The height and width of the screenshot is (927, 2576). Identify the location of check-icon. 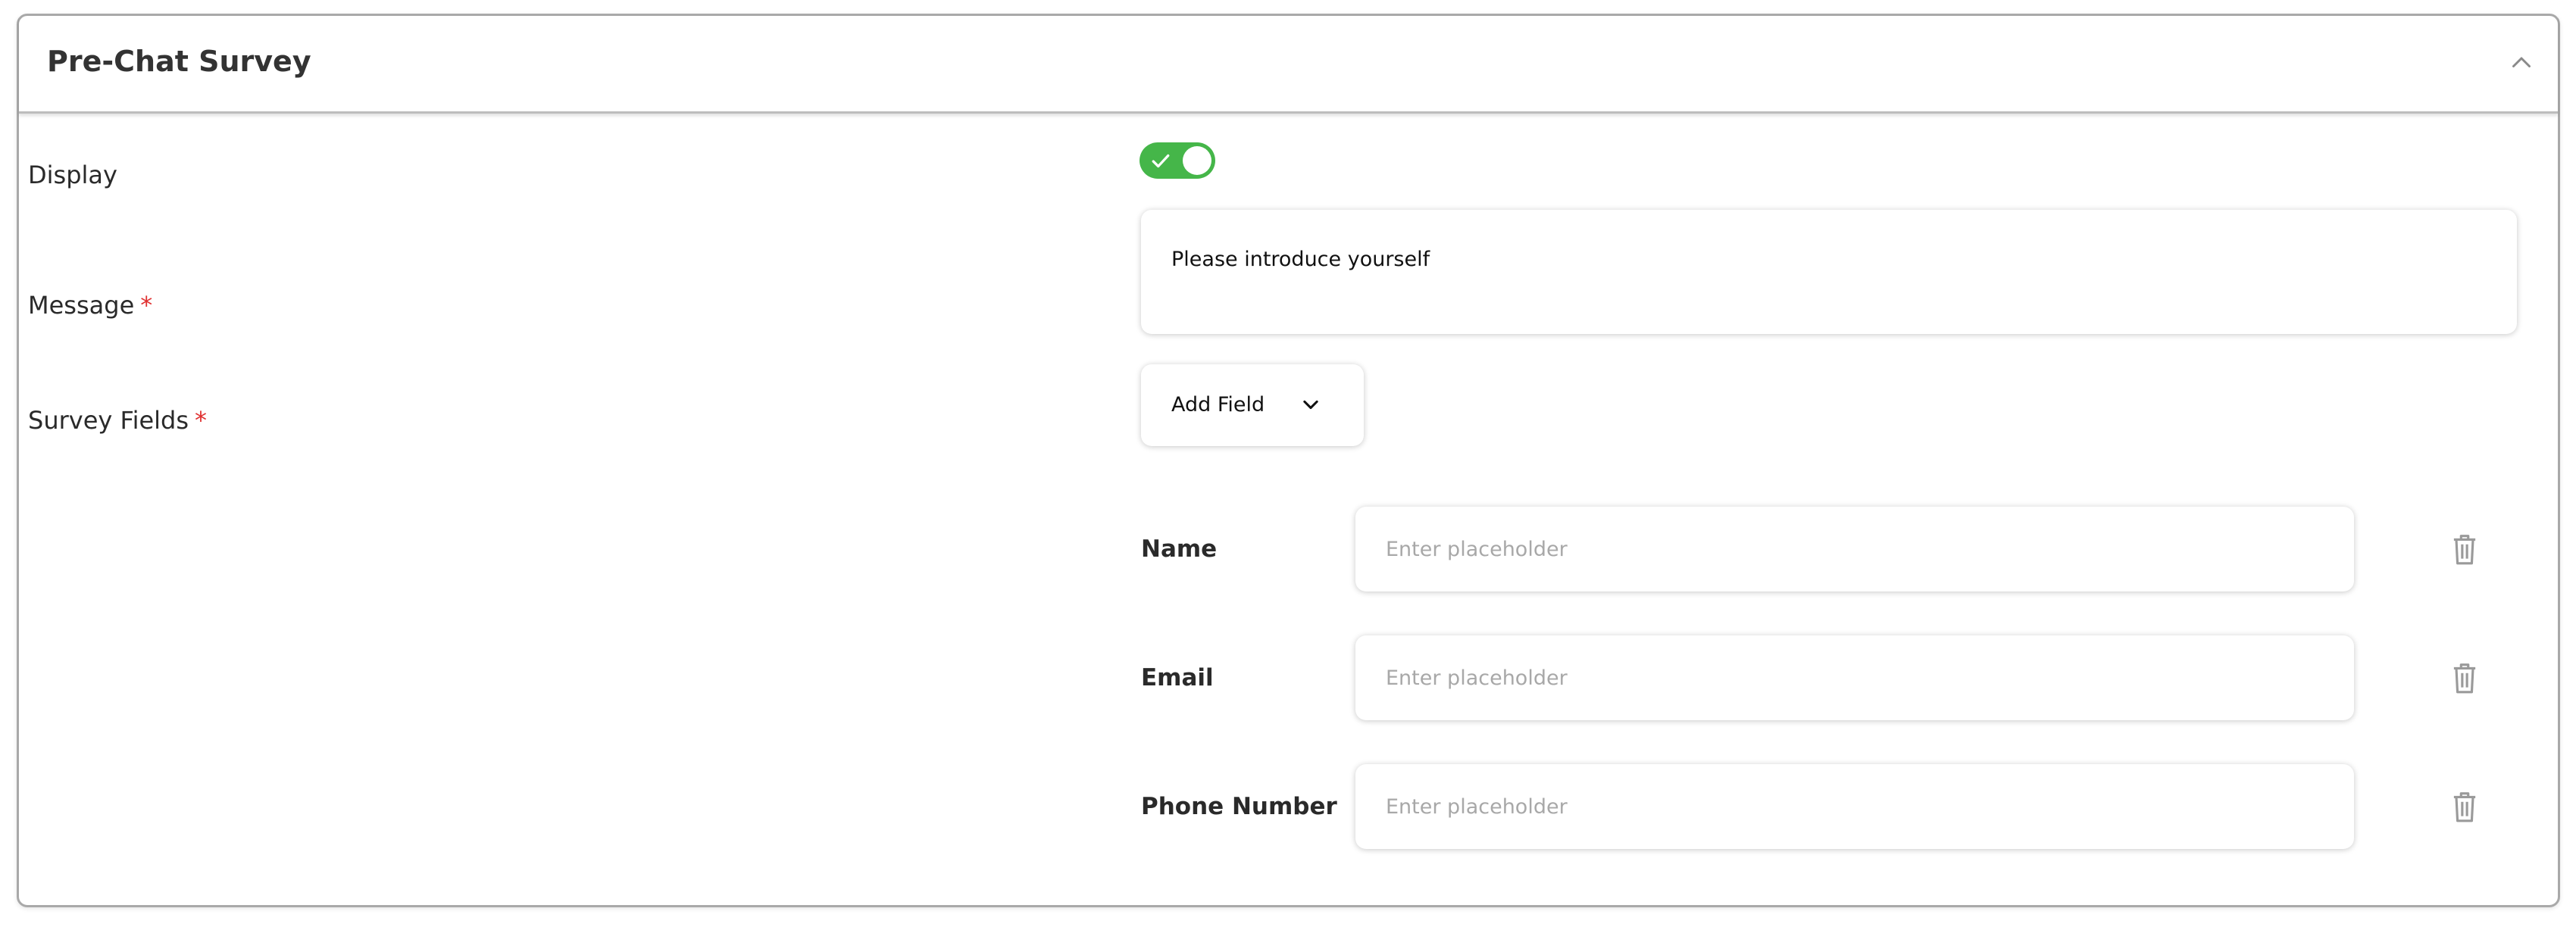
(1161, 161).